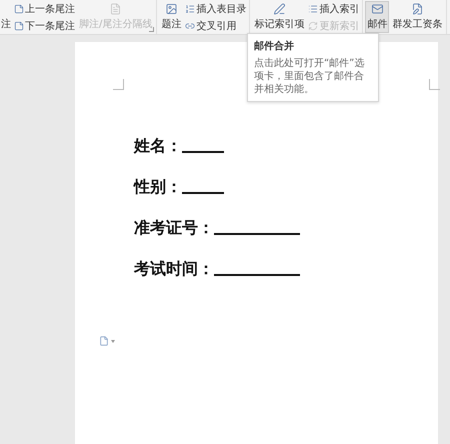  Describe the element at coordinates (5, 24) in the screenshot. I see `toolbar-label: 注` at that location.